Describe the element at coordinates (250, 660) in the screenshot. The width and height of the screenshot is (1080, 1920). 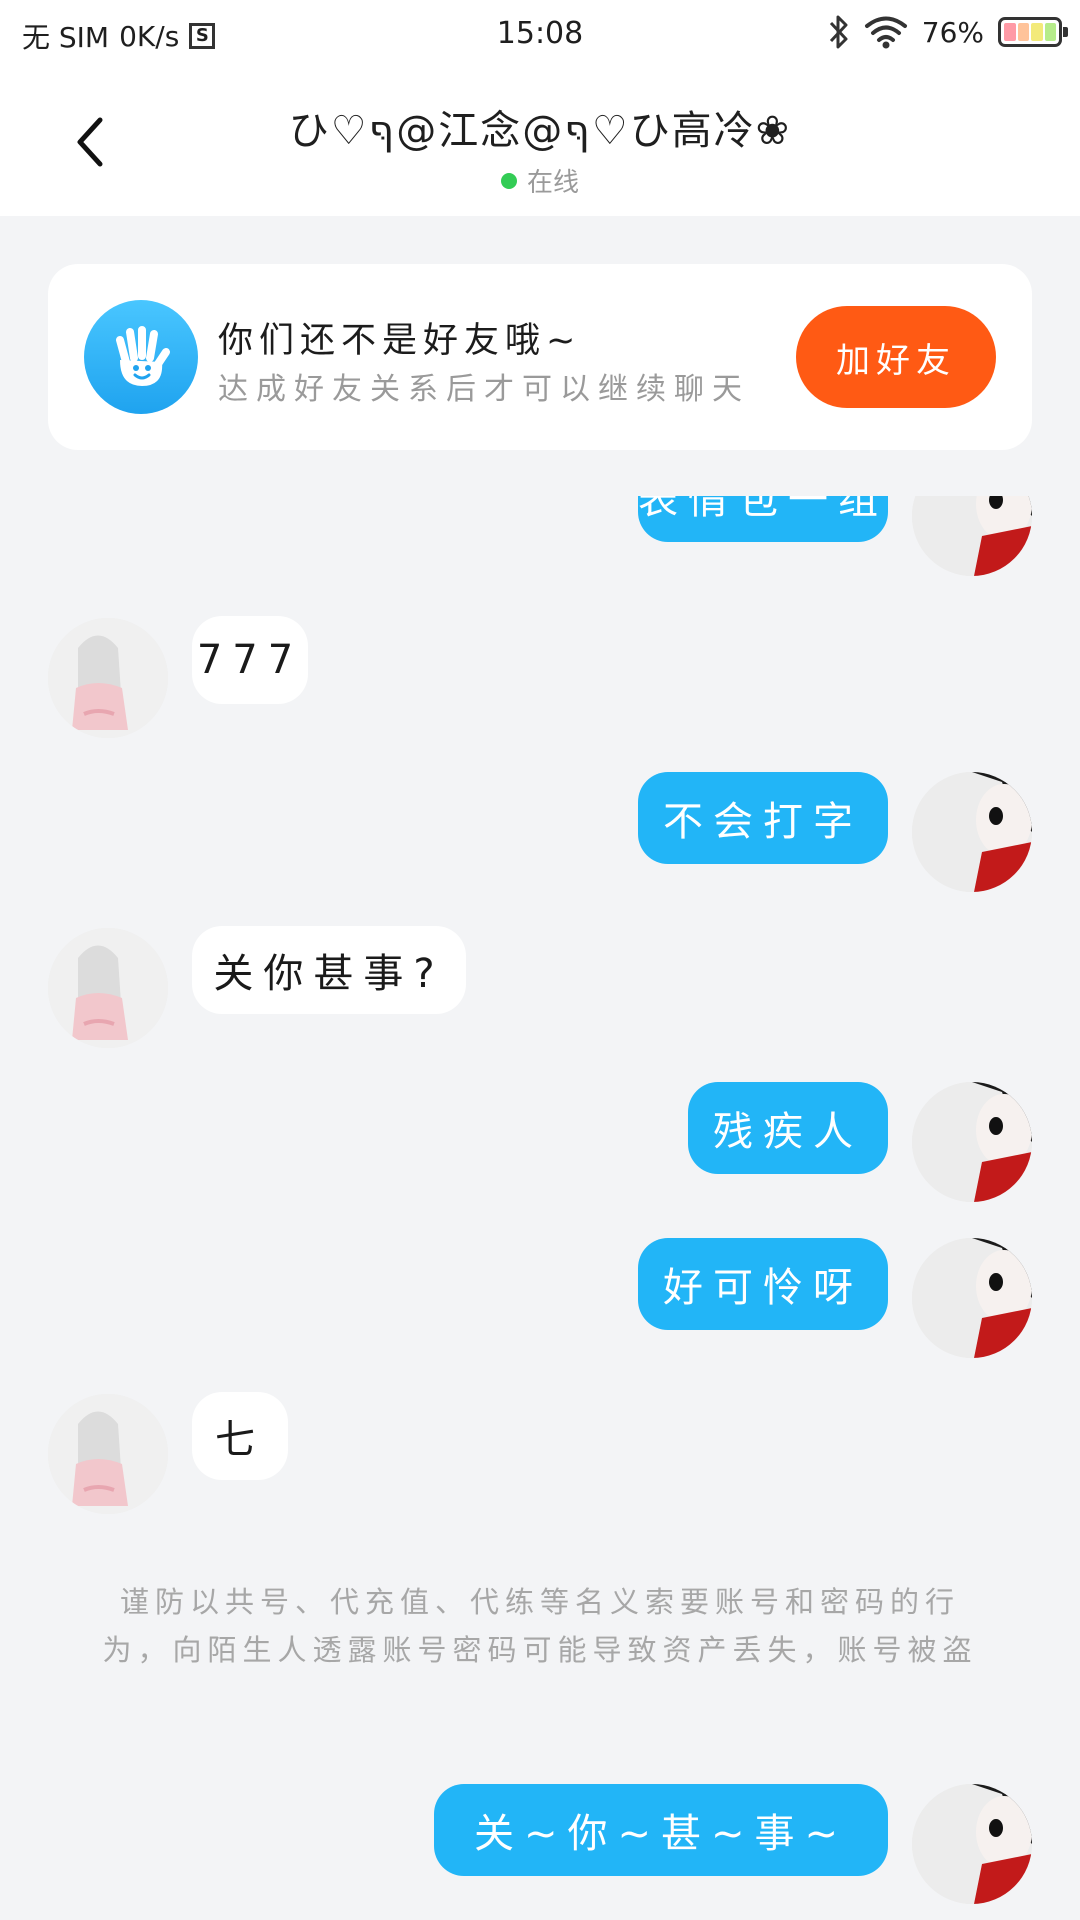
I see `contact-message-bubble: 777` at that location.